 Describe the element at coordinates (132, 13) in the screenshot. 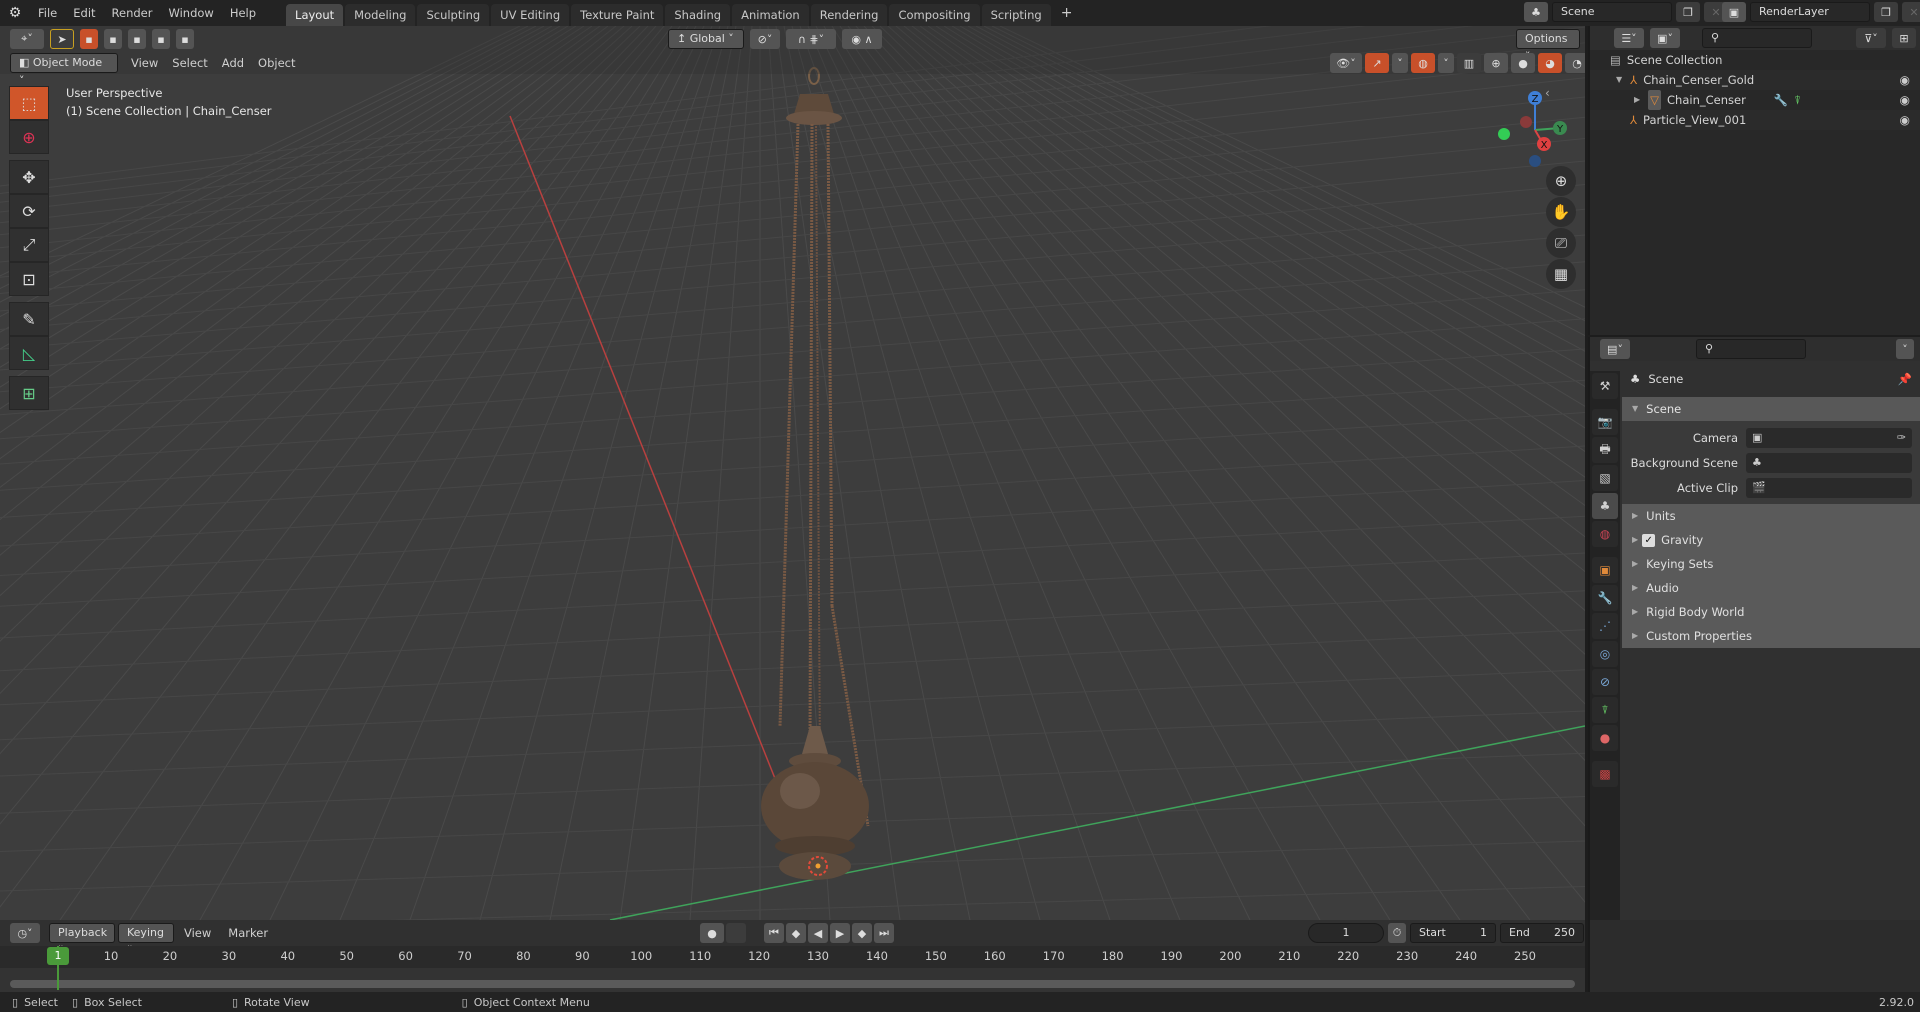

I see `menu-render: Render` at that location.